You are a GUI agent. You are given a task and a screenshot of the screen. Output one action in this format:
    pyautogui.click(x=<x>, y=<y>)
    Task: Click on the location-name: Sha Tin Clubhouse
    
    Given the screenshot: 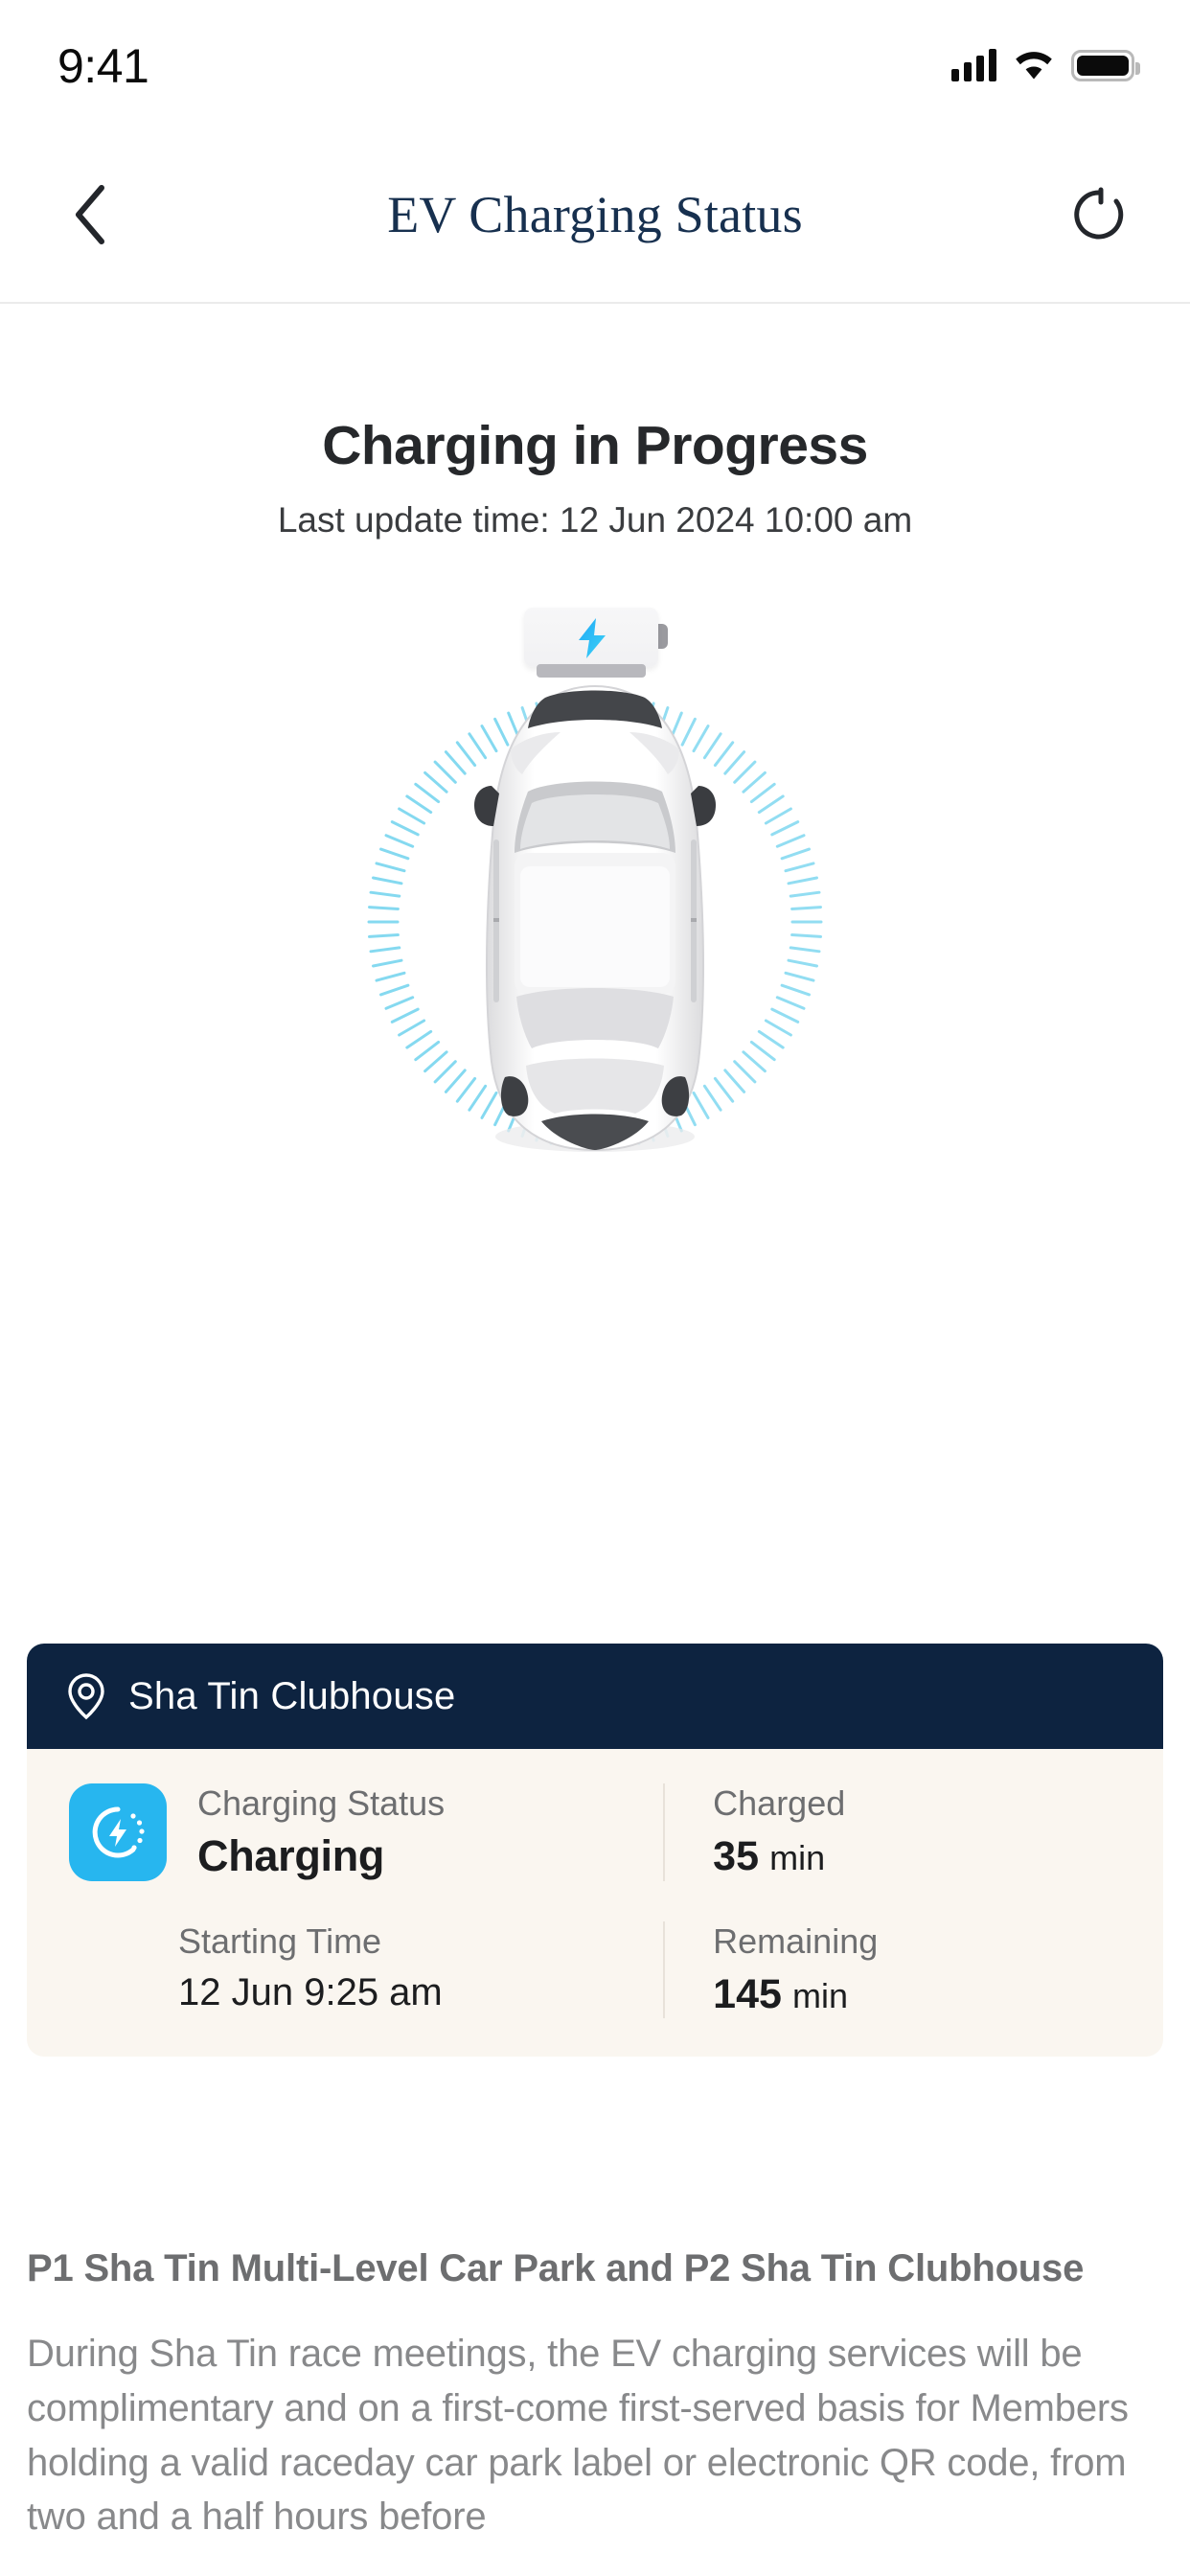 What is the action you would take?
    pyautogui.click(x=292, y=1695)
    